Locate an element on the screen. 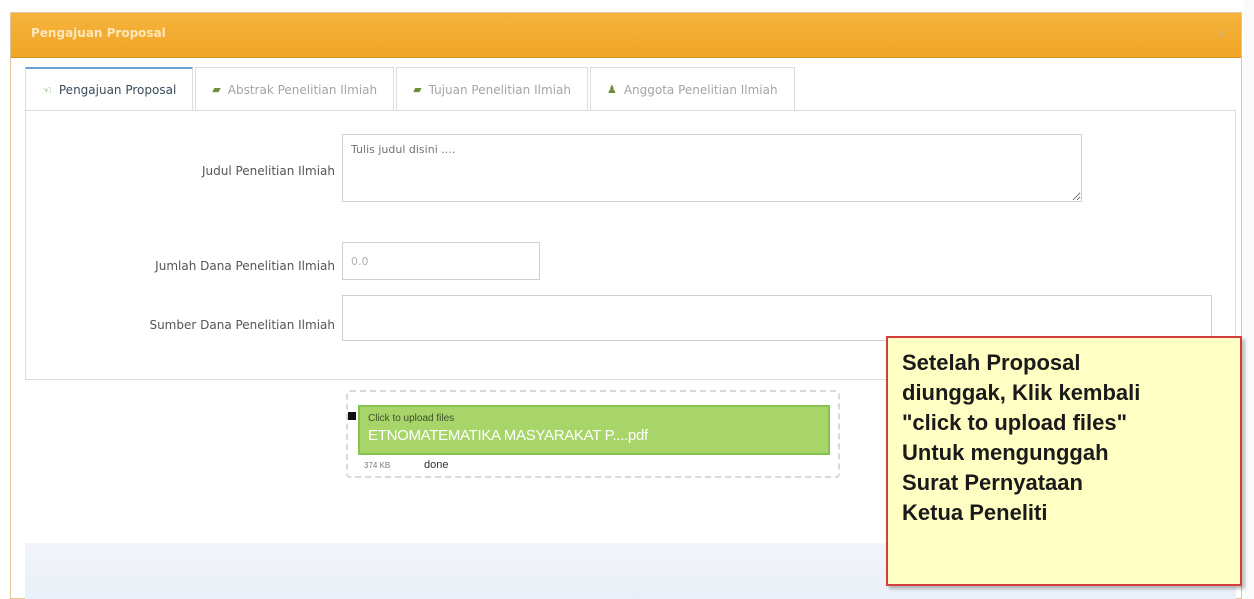 The height and width of the screenshot is (599, 1254). tab-tujuan-penelitian: ▰ Tujuan Penelitian Ilmiah is located at coordinates (492, 89).